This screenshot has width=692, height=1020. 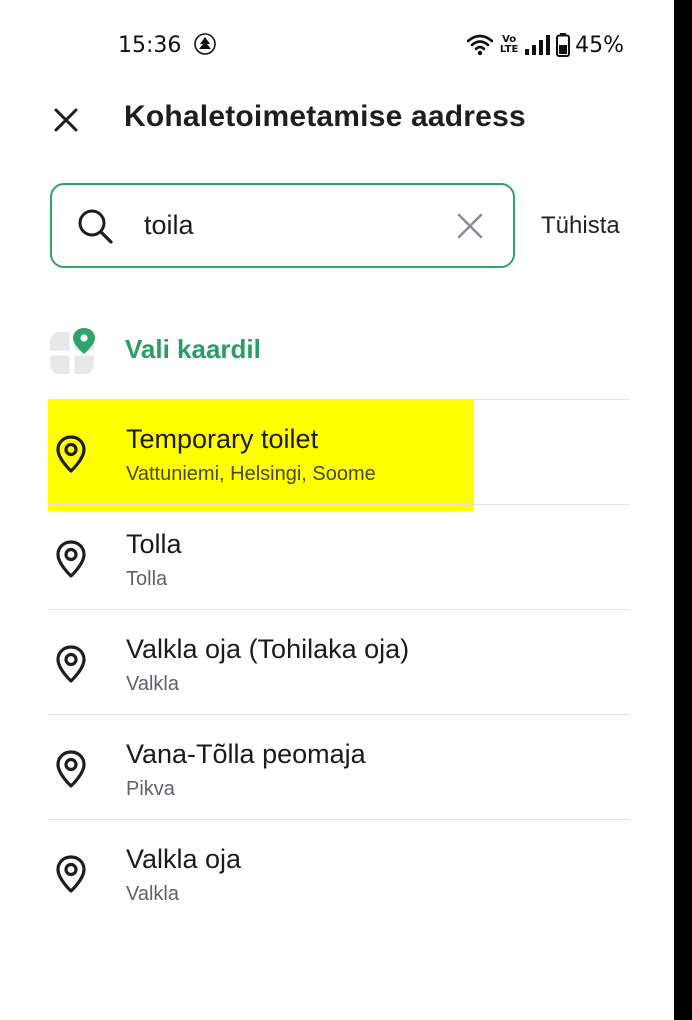 I want to click on result-subtitle: Pikva, so click(x=150, y=789).